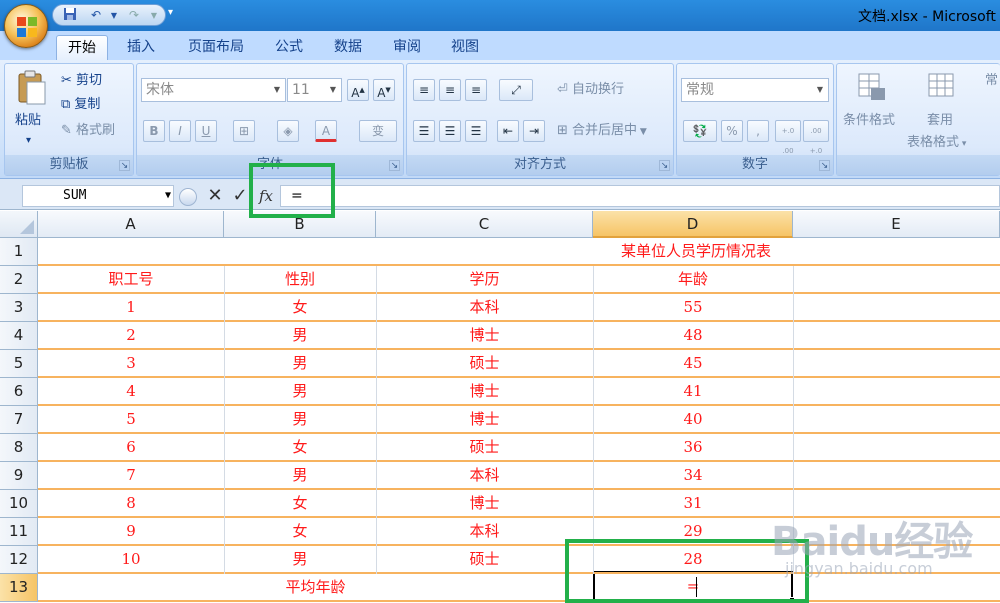  I want to click on borders-icon: ⊞, so click(244, 131).